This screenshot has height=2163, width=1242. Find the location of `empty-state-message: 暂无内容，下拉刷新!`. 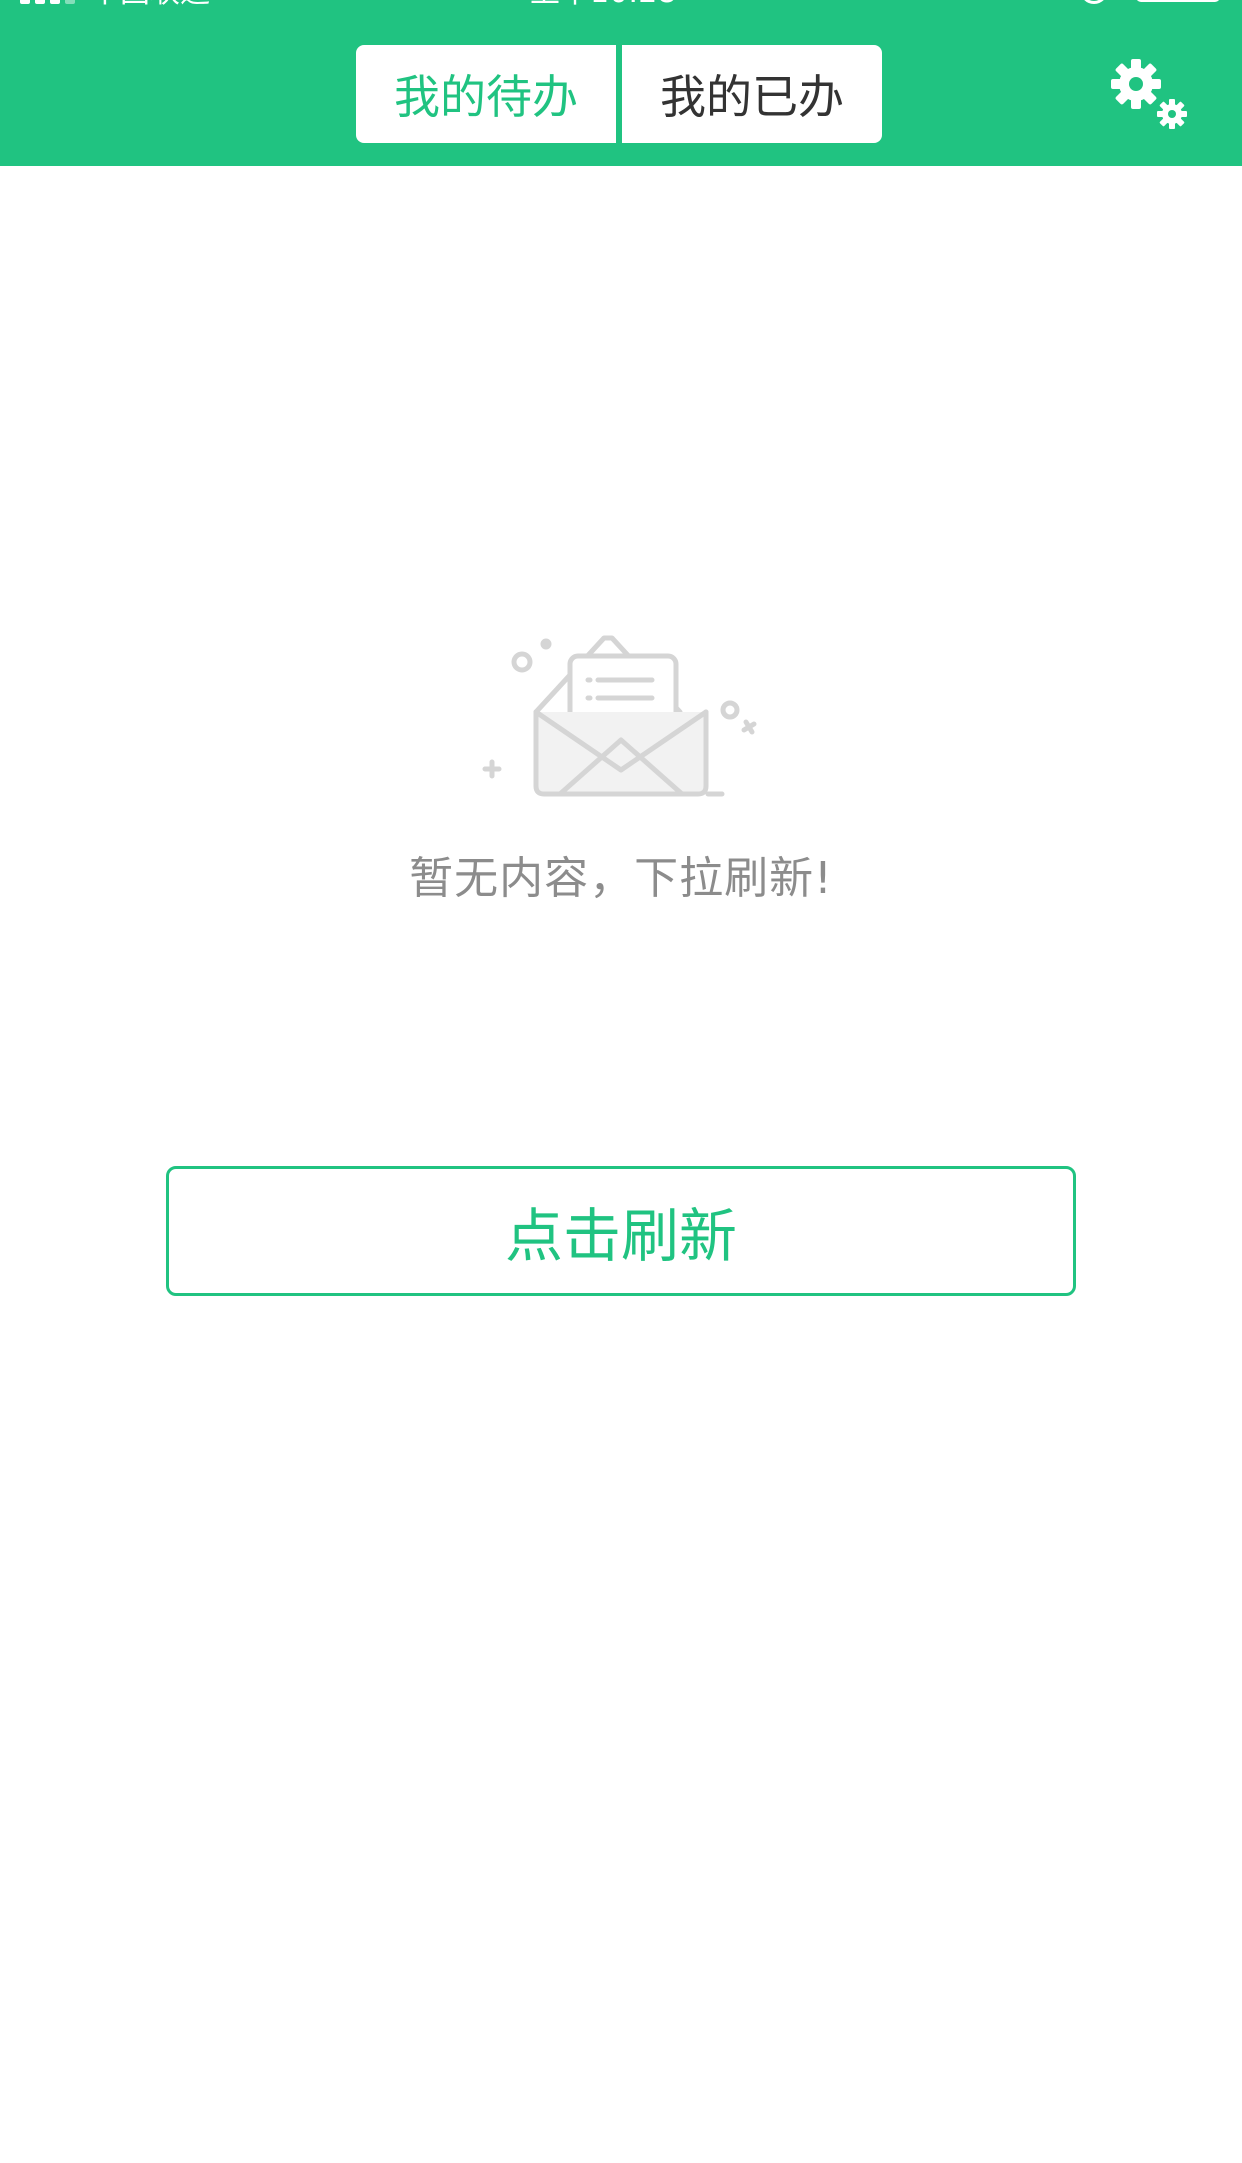

empty-state-message: 暂无内容，下拉刷新! is located at coordinates (621, 878).